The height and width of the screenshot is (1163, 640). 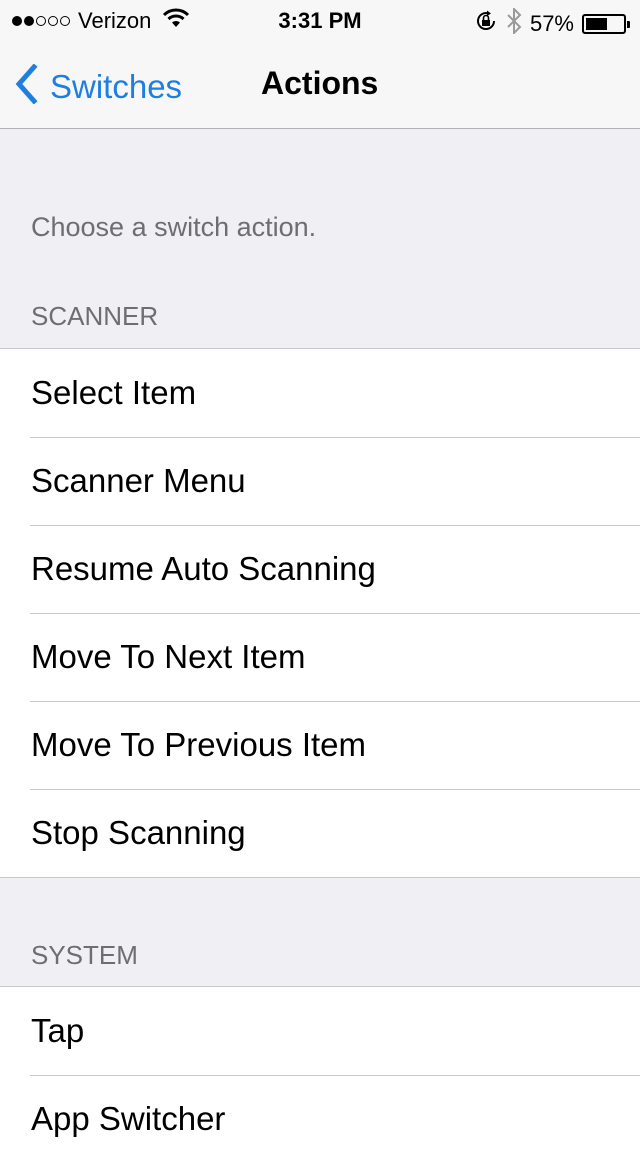 What do you see at coordinates (84, 955) in the screenshot?
I see `section-header-system: SYSTEM` at bounding box center [84, 955].